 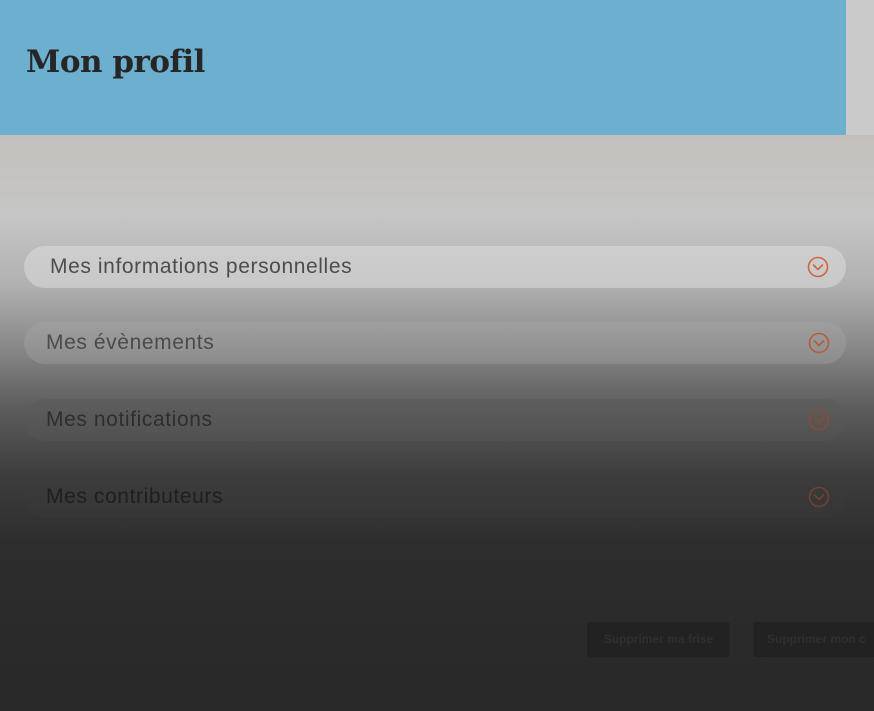 I want to click on accordion-label: Mes notifications, so click(x=129, y=419).